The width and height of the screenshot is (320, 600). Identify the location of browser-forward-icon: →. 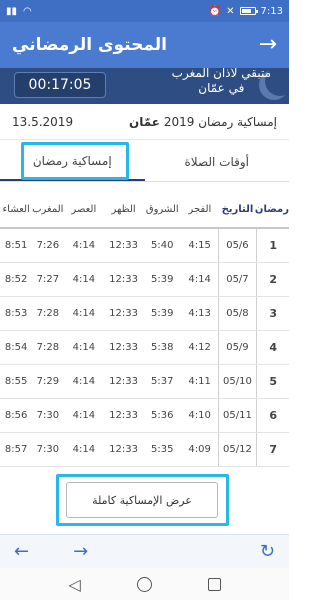
(80, 551).